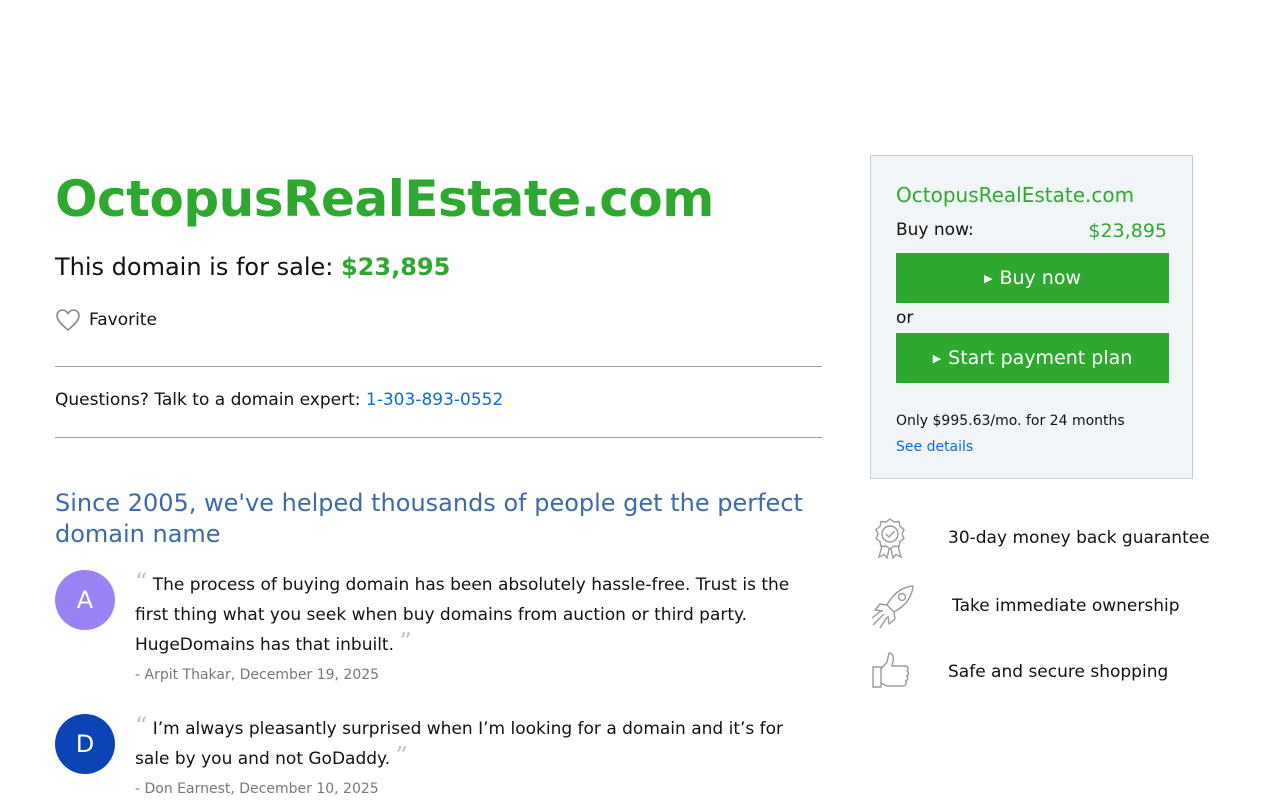 Image resolution: width=1280 pixels, height=800 pixels. I want to click on feature-money-back: 30-day money back guarantee, so click(1040, 538).